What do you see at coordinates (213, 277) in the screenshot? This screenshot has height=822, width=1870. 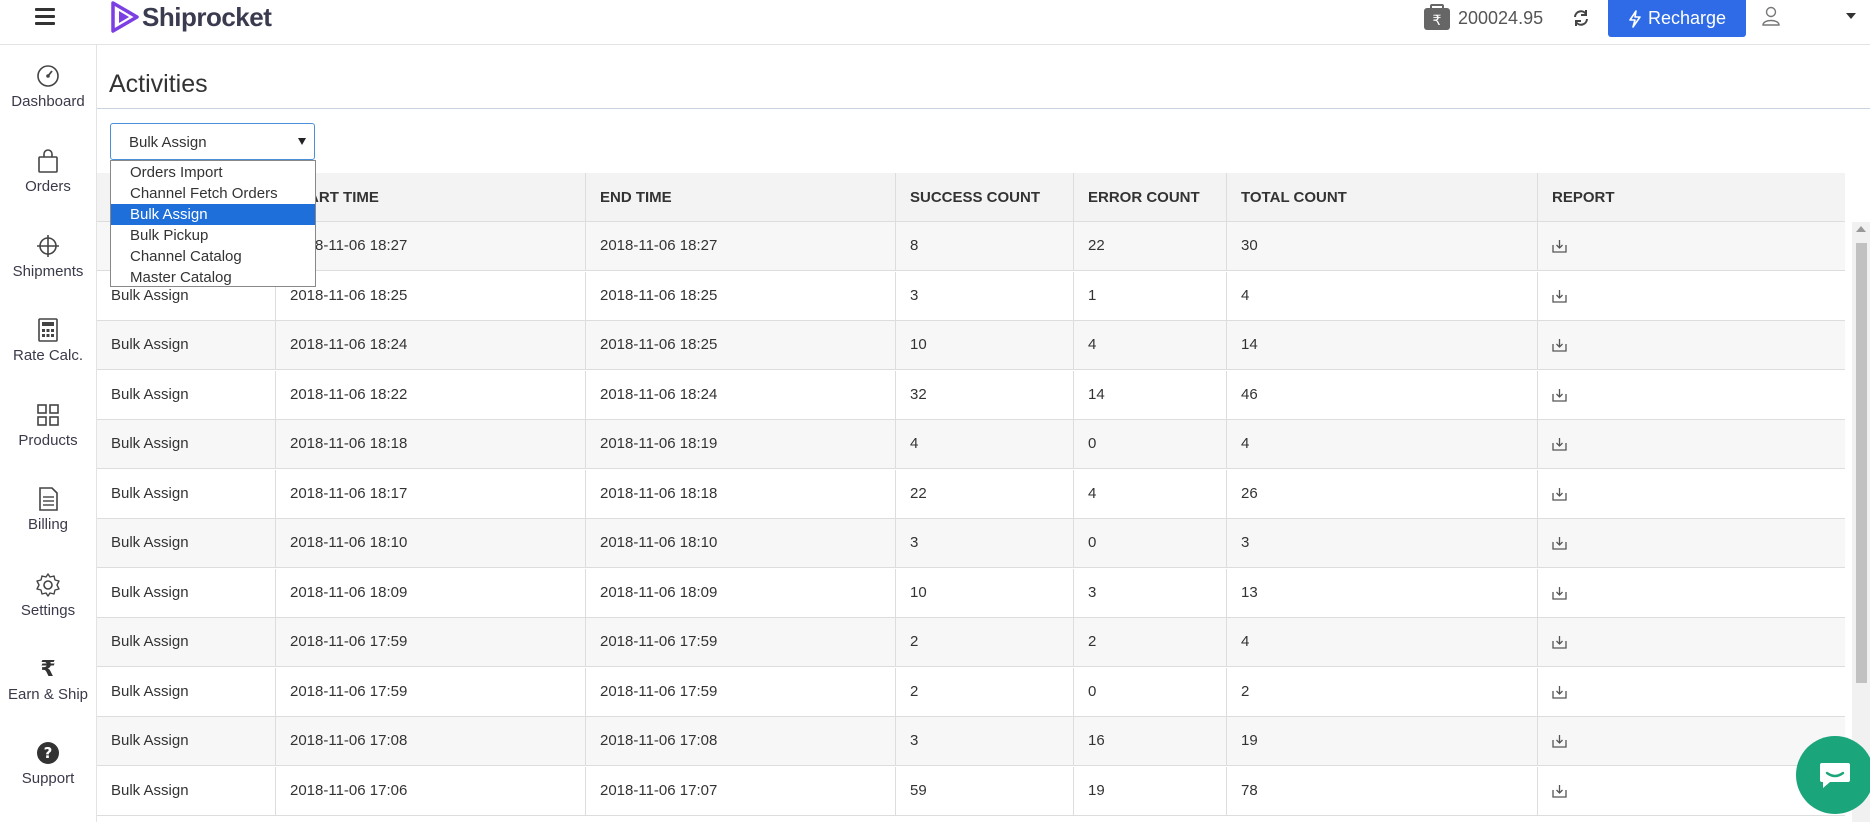 I see `dropdown-option-master-catalog: Master Catalog` at bounding box center [213, 277].